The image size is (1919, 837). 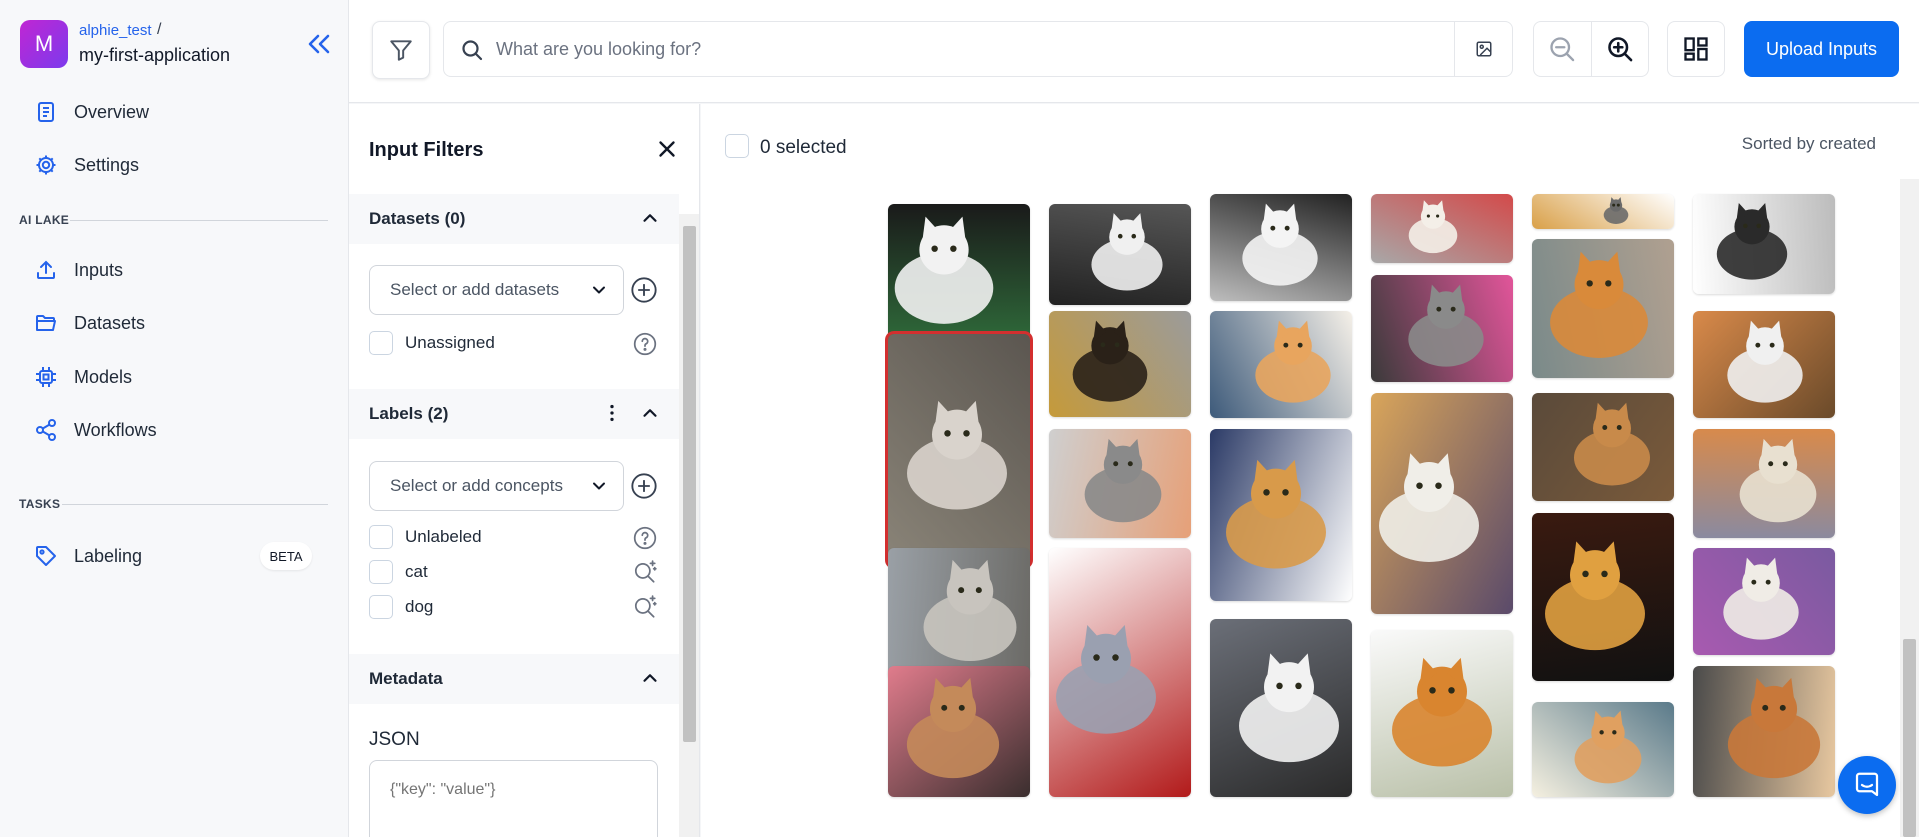 What do you see at coordinates (472, 50) in the screenshot?
I see `search-icon` at bounding box center [472, 50].